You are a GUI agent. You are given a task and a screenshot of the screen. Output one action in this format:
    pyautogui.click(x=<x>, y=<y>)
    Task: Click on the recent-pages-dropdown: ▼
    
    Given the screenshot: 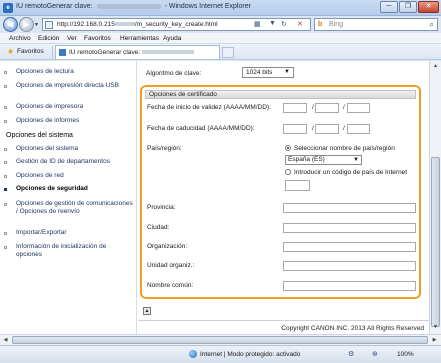 What is the action you would take?
    pyautogui.click(x=36, y=25)
    